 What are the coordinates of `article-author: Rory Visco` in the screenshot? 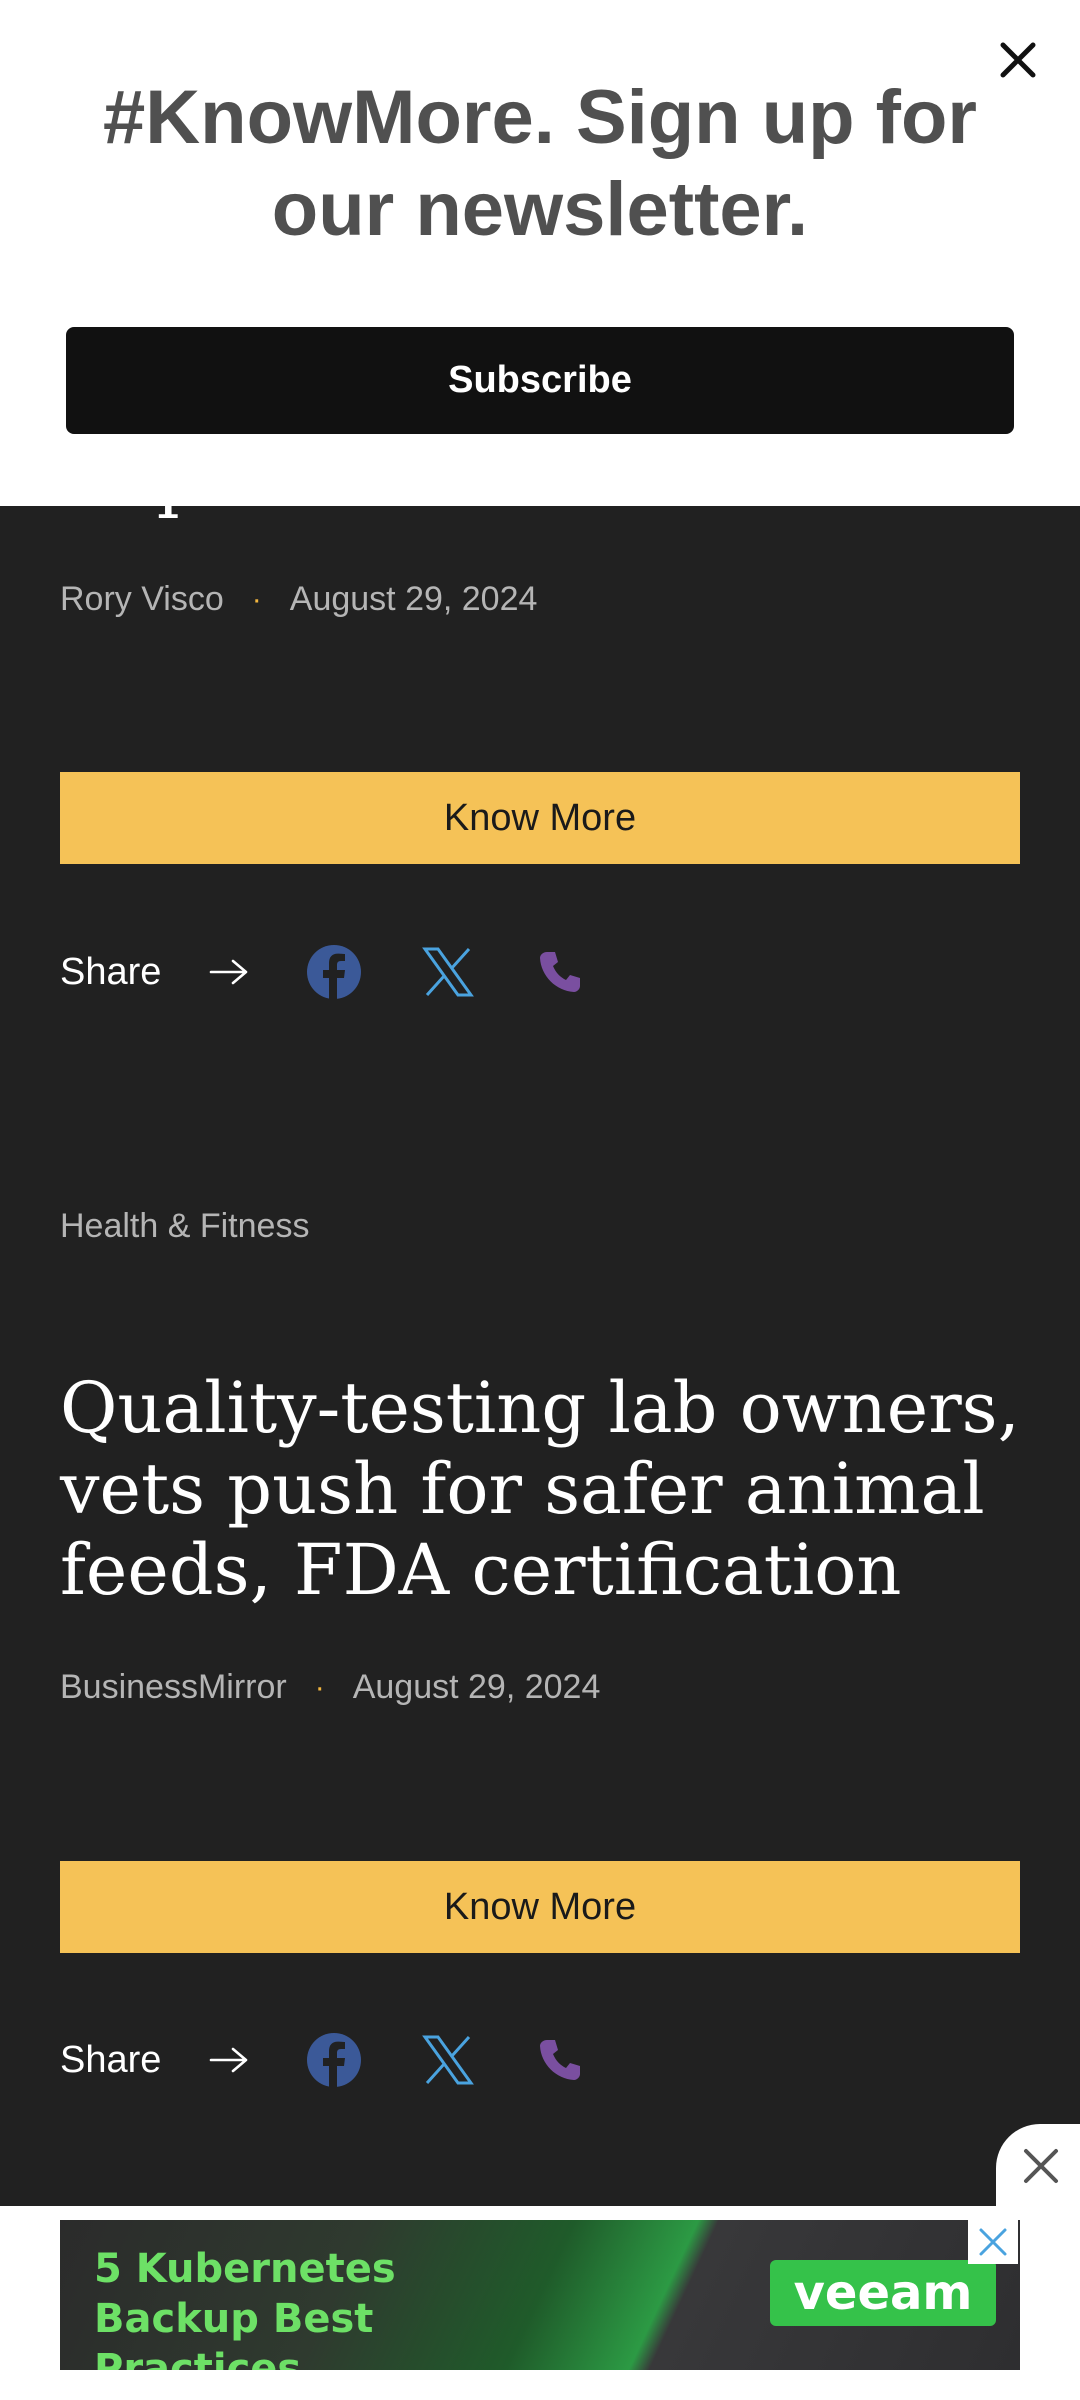 It's located at (142, 599).